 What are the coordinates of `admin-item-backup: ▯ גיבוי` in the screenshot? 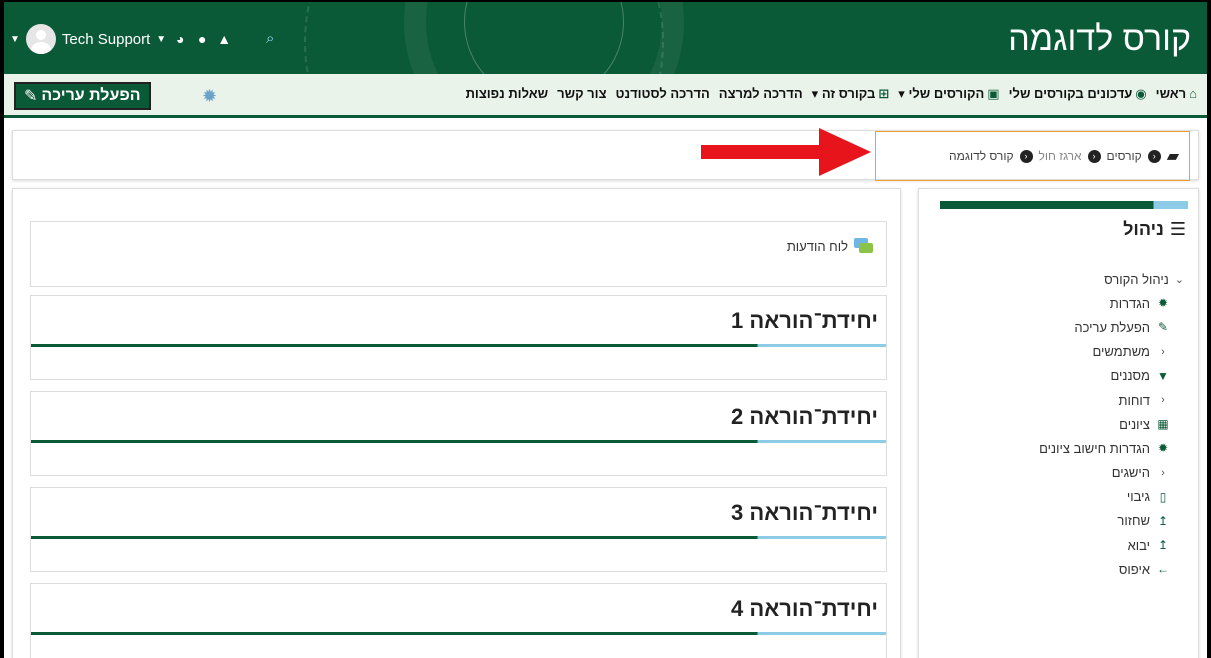 It's located at (1111, 497).